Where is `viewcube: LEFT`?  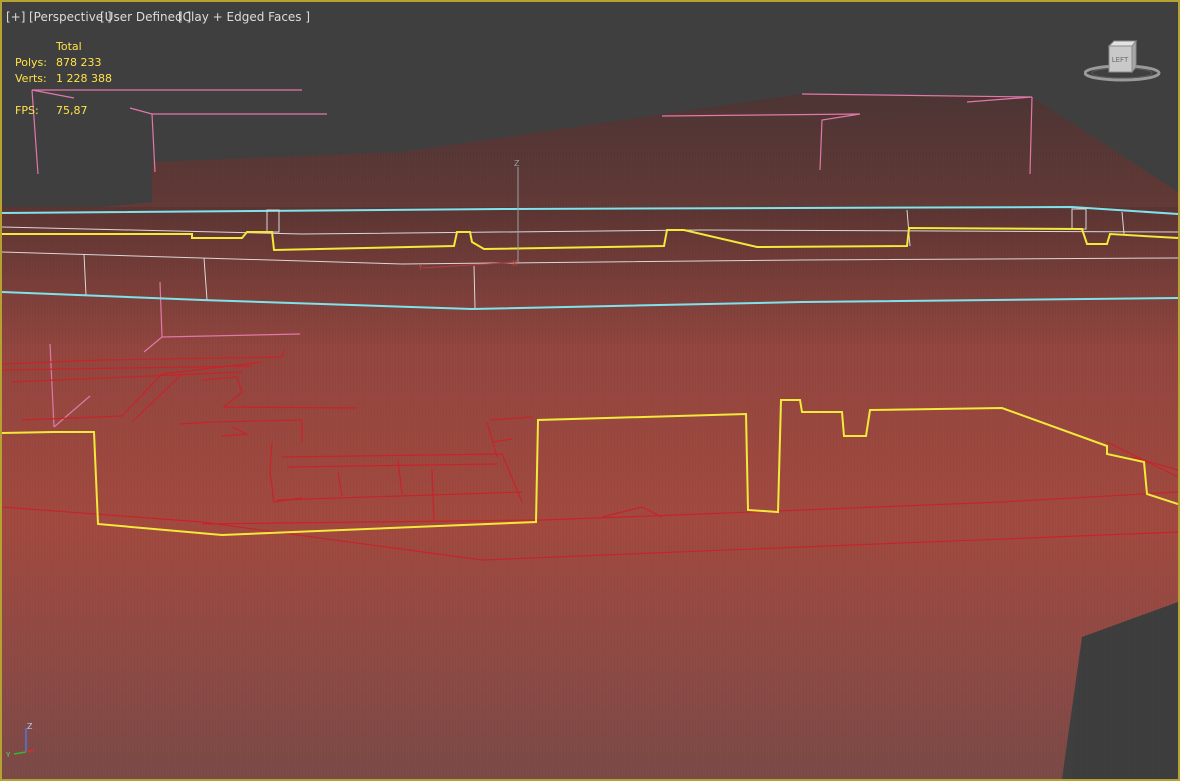
viewcube: LEFT is located at coordinates (1124, 64).